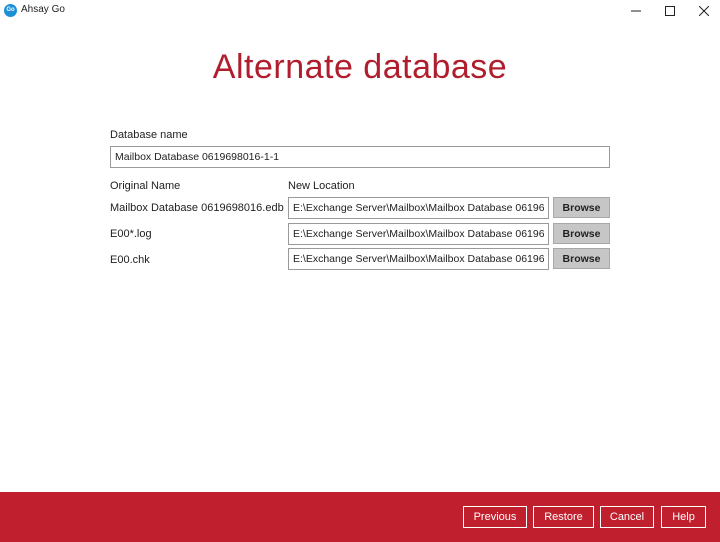  Describe the element at coordinates (360, 517) in the screenshot. I see `footer-bar: Previous Restore Cancel Help` at that location.